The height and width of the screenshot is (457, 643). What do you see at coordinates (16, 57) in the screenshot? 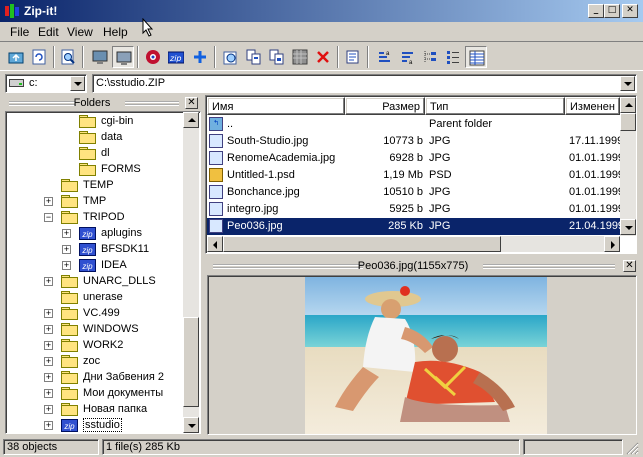
I see `up-folder-button` at bounding box center [16, 57].